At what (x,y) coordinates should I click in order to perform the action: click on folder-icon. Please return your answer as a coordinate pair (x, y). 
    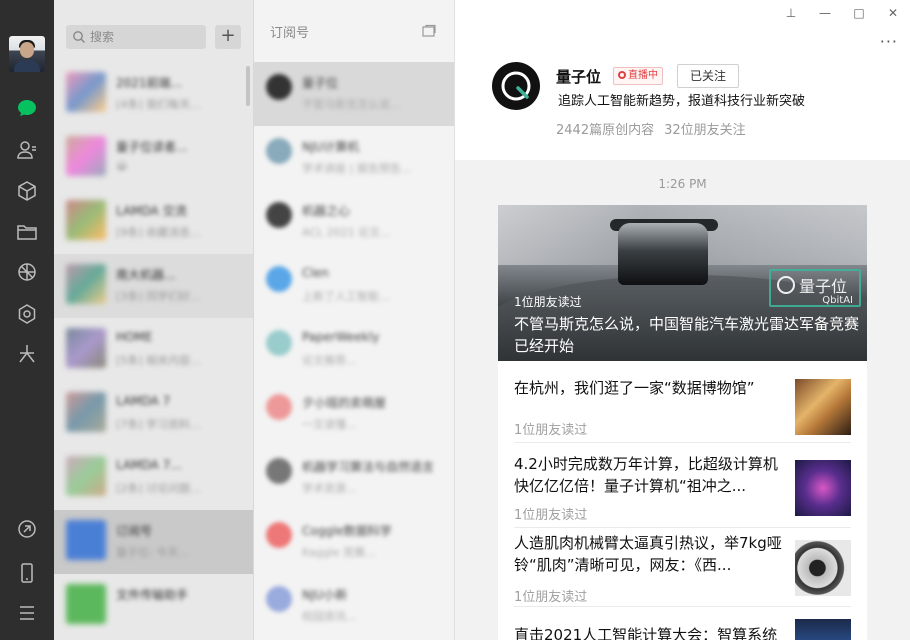
    Looking at the image, I should click on (27, 232).